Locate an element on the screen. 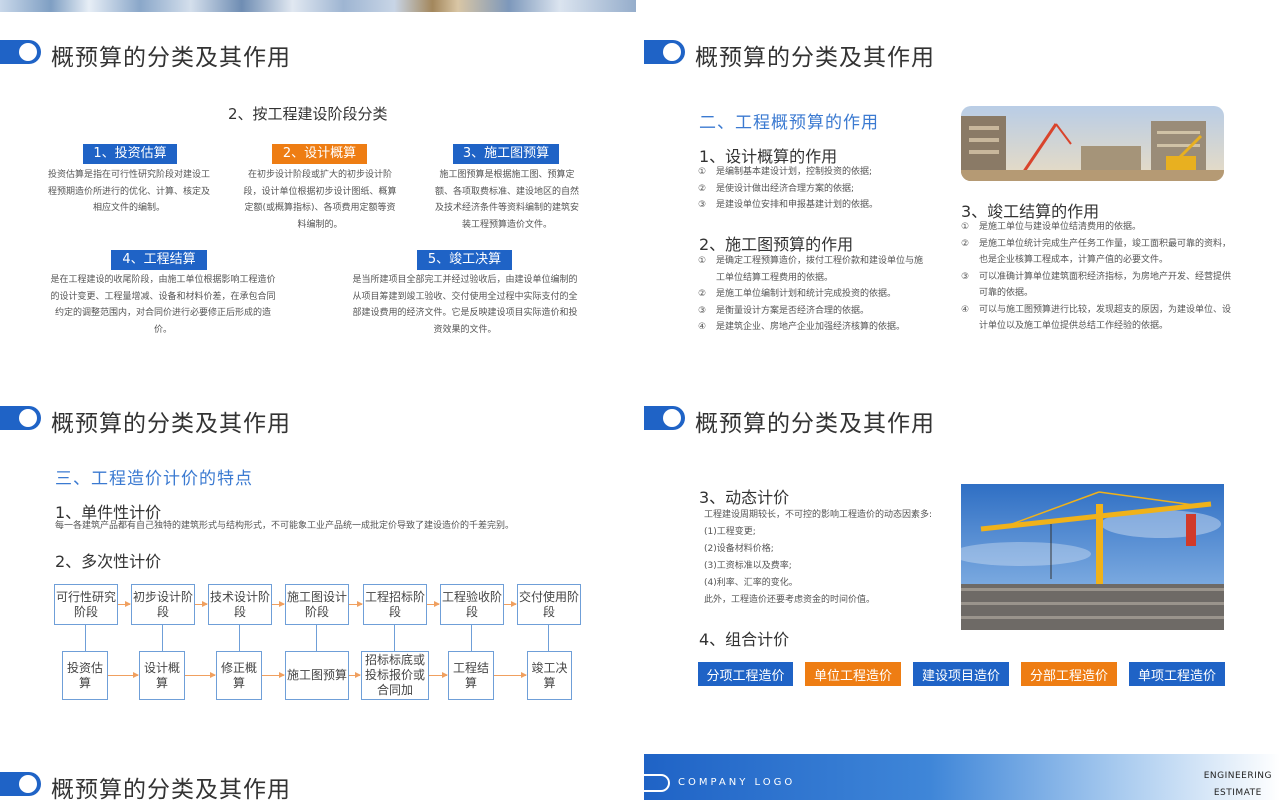 Image resolution: width=1280 pixels, height=800 pixels. flow-stage-delivery: 交付使用阶段 is located at coordinates (549, 604).